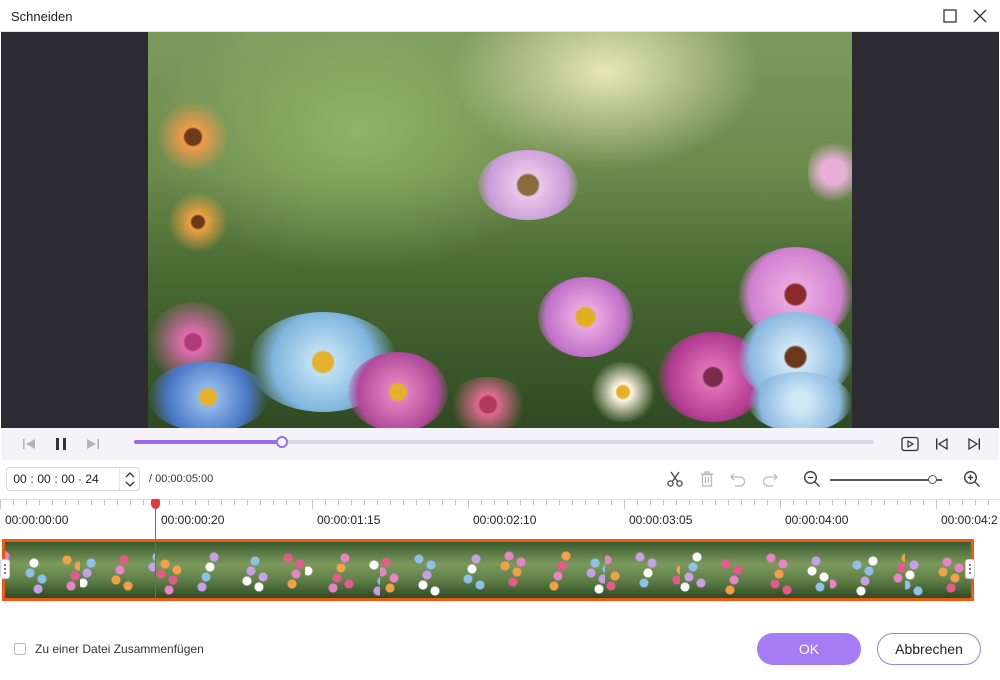  I want to click on current-time-input: 00 : 00 : 00 · 24, so click(73, 479).